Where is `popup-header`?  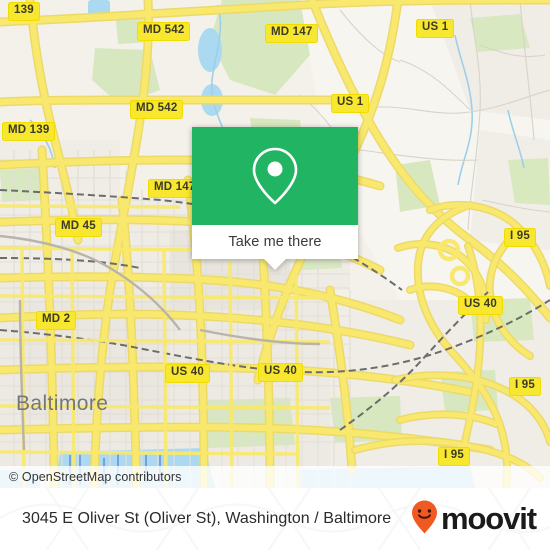
popup-header is located at coordinates (275, 176).